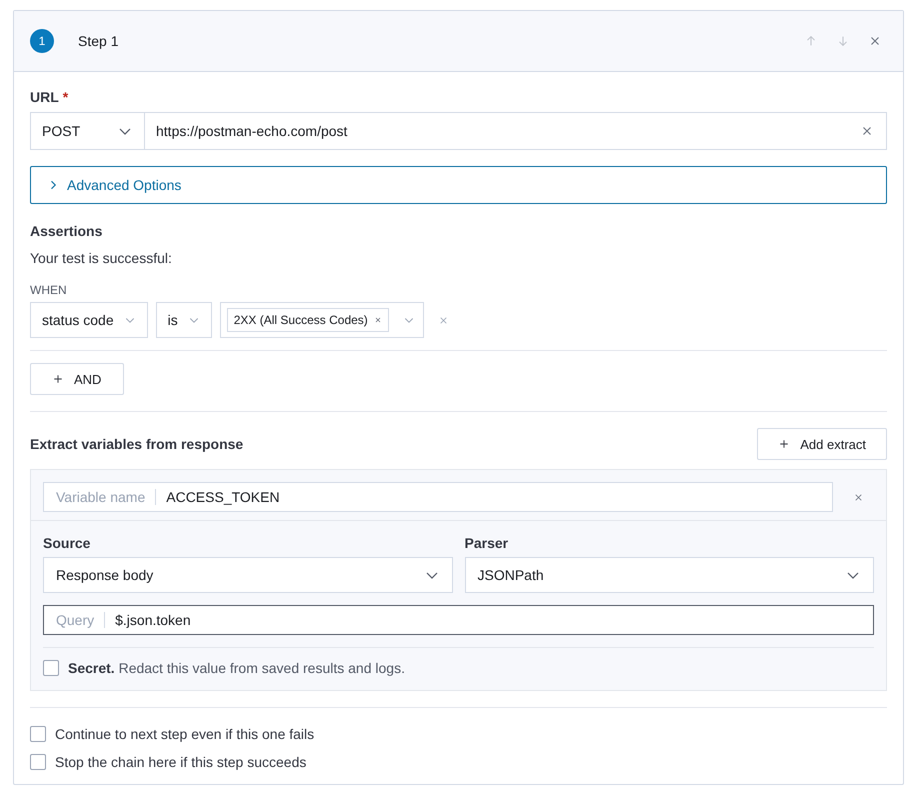 This screenshot has width=921, height=805. What do you see at coordinates (458, 620) in the screenshot?
I see `query-field: Query $.json.token` at bounding box center [458, 620].